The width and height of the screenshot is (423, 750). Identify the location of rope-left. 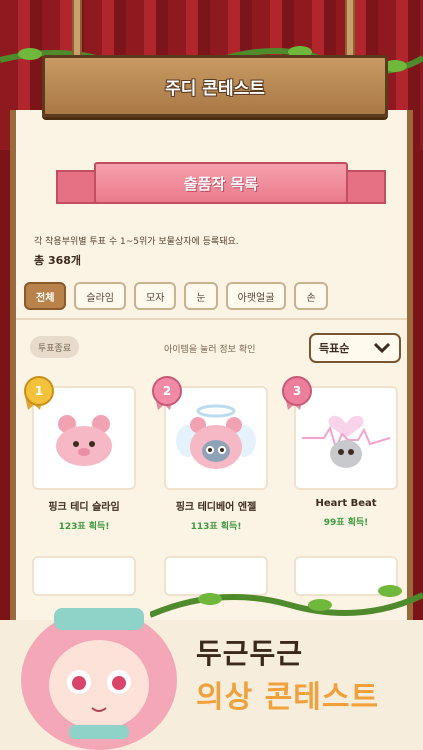
(77, 29).